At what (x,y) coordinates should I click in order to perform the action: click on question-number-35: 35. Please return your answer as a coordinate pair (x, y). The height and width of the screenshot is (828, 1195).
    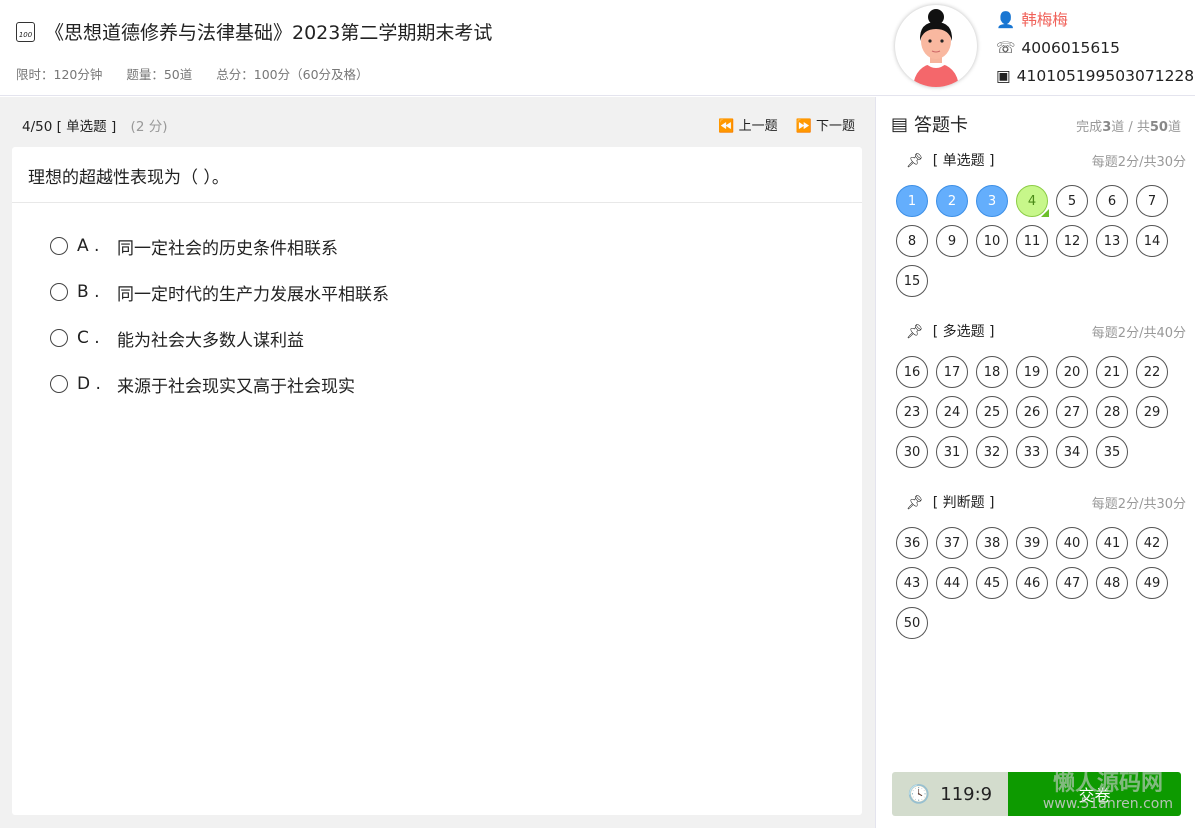
    Looking at the image, I should click on (1112, 452).